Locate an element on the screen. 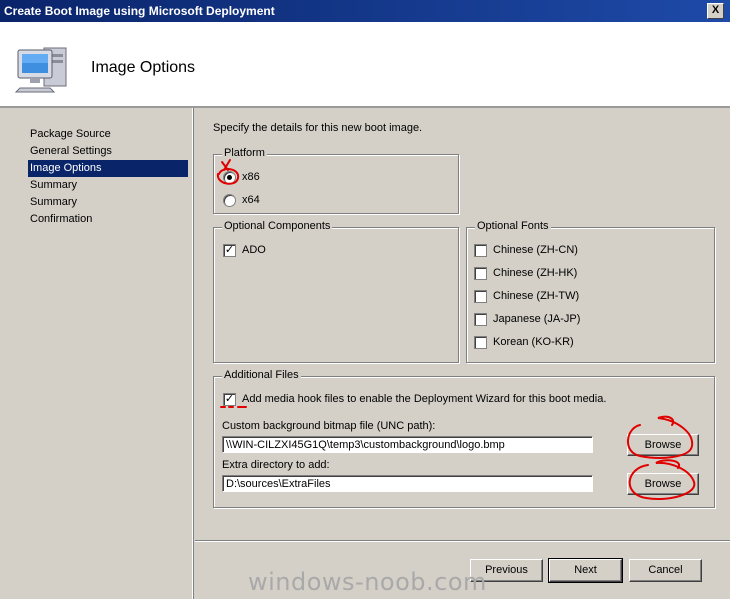  component-ado: ✓ ADO is located at coordinates (244, 250).